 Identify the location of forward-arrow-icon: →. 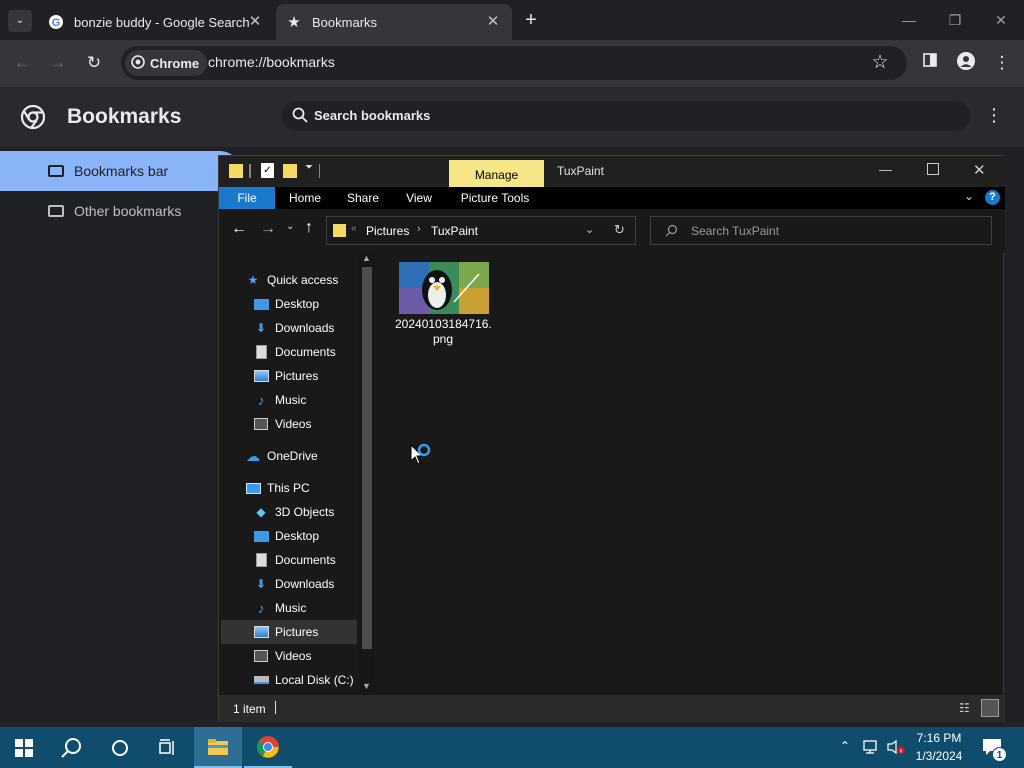
(268, 229).